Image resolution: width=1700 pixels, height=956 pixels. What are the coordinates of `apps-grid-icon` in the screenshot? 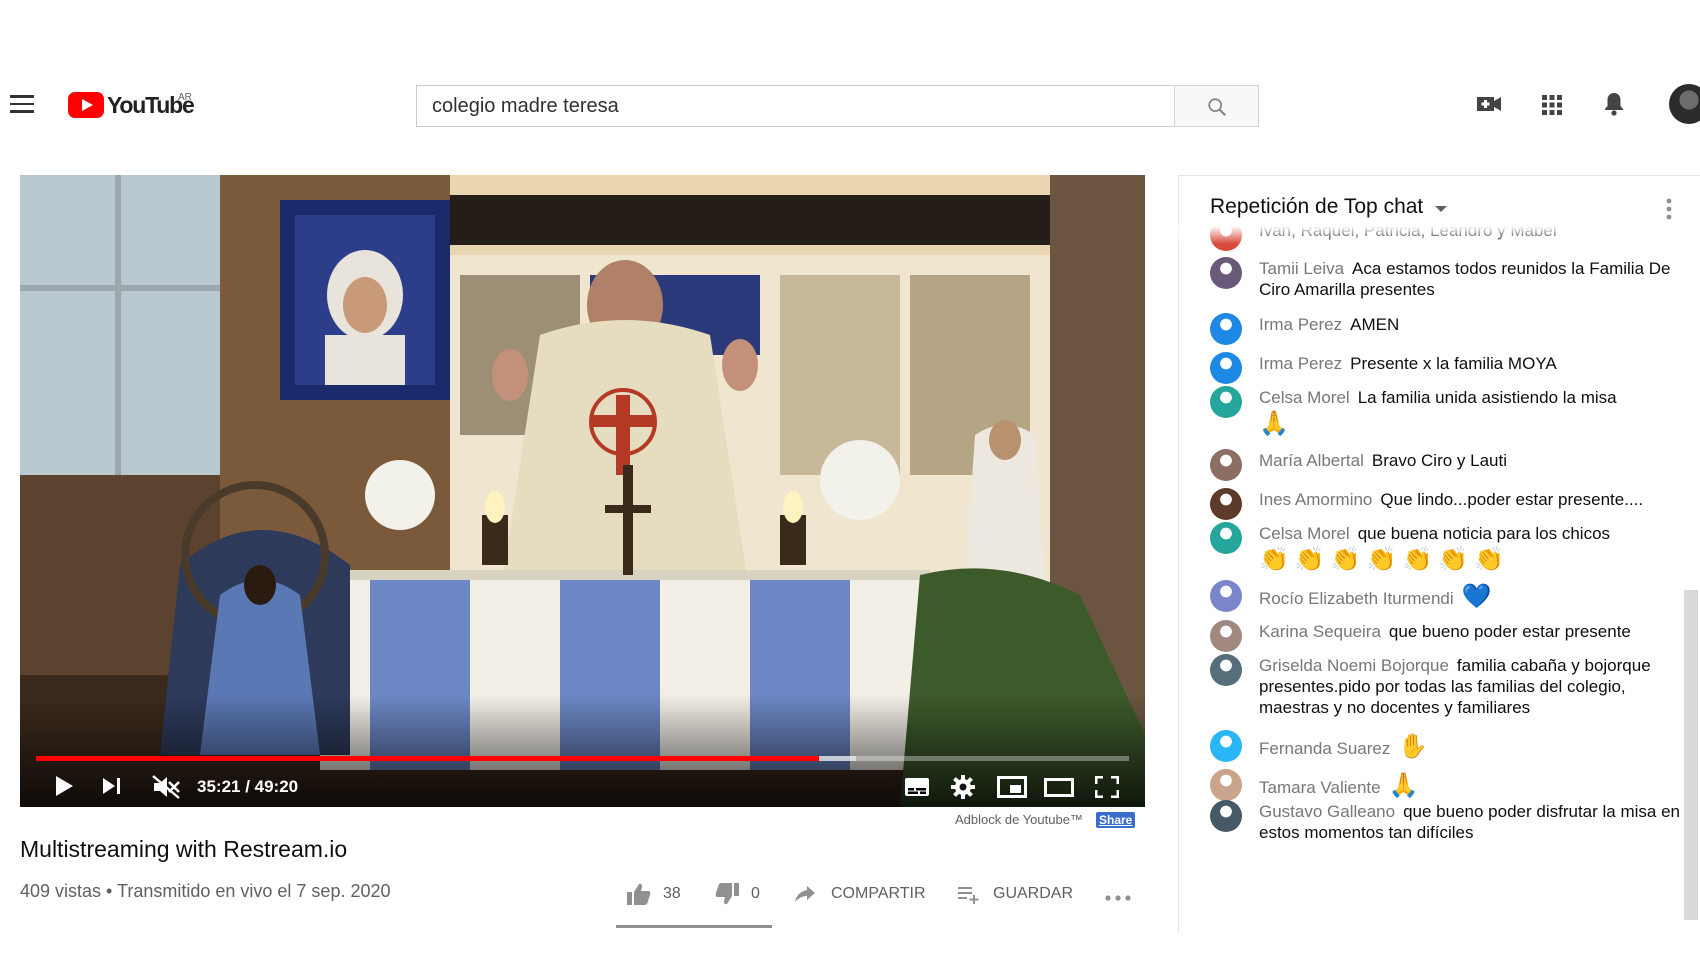 It's located at (1552, 105).